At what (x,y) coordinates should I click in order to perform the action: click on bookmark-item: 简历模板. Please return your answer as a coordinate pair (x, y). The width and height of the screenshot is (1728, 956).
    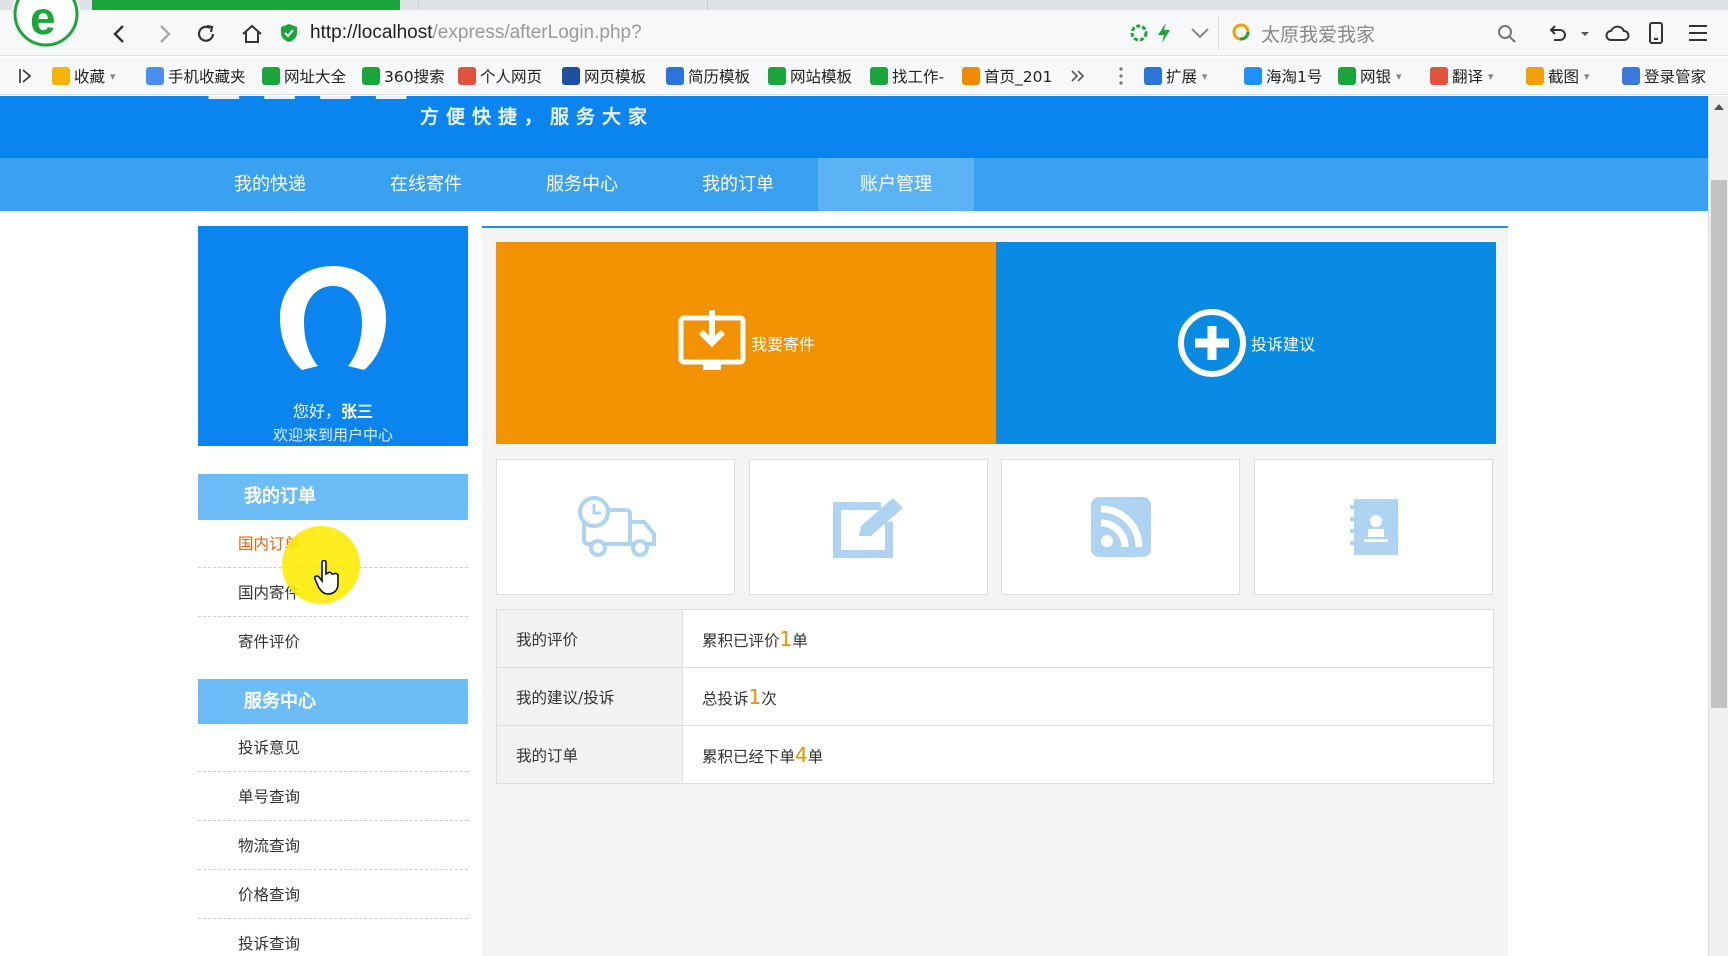
    Looking at the image, I should click on (708, 76).